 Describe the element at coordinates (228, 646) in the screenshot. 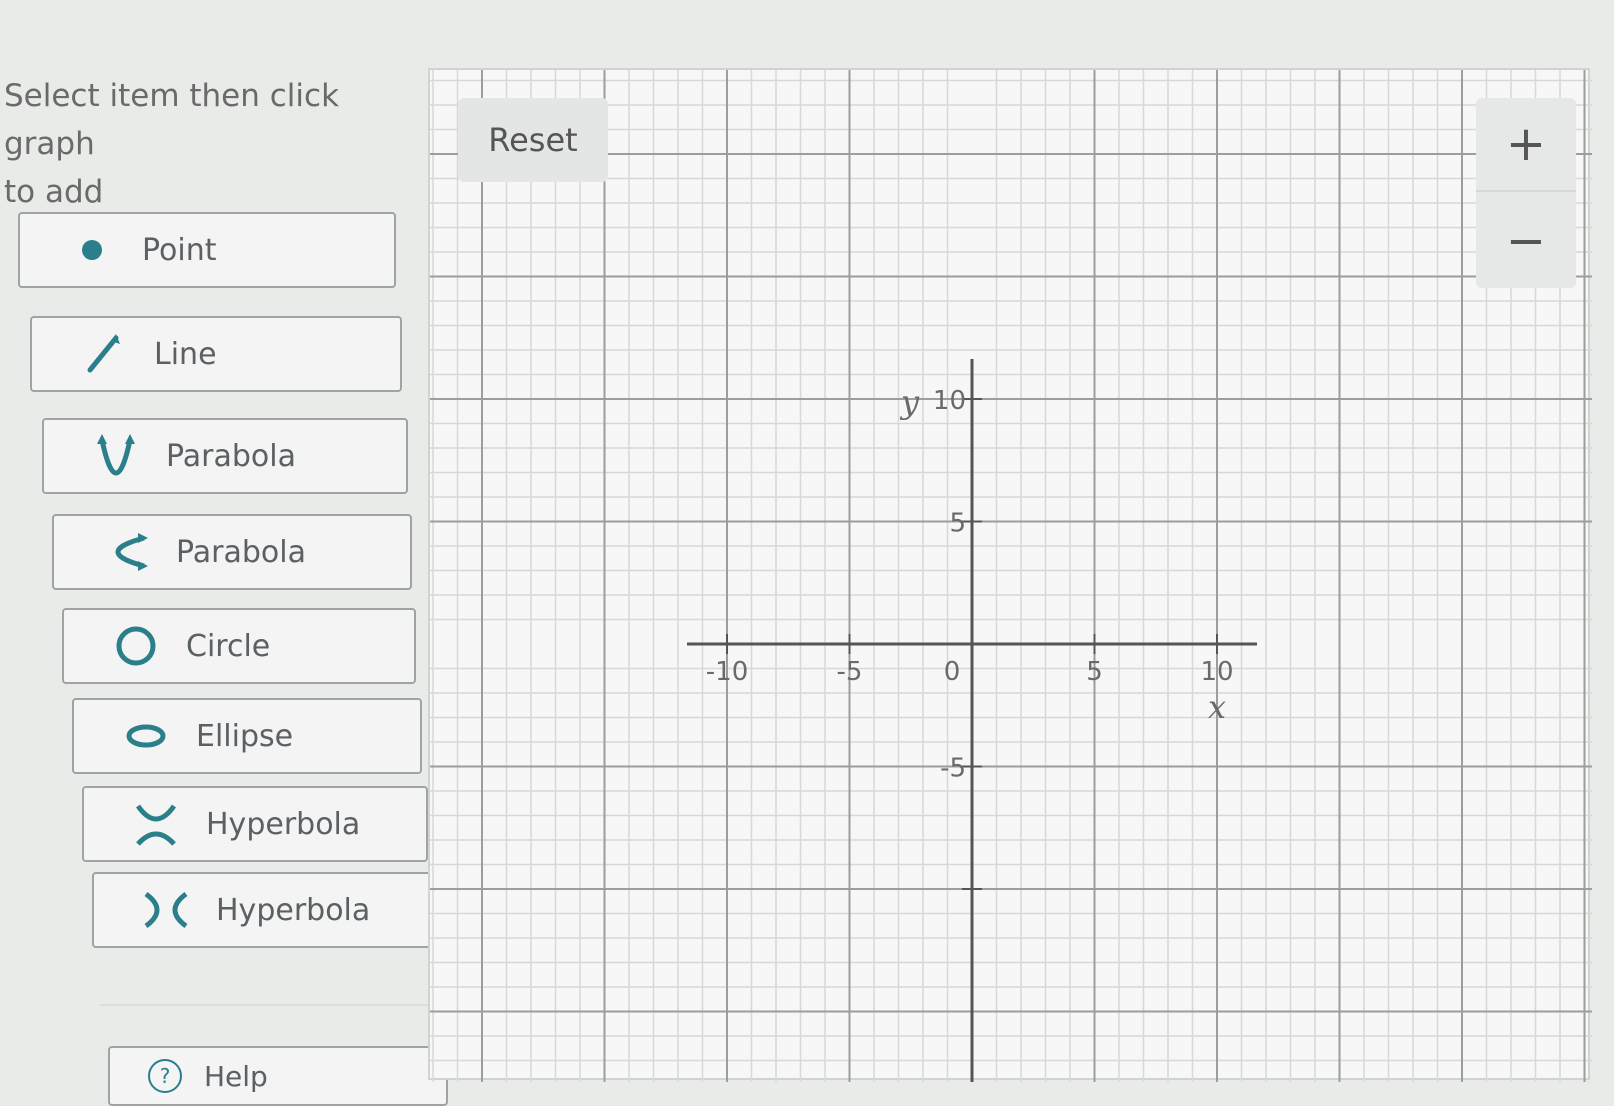

I see `circle-tool-label: Circle` at that location.